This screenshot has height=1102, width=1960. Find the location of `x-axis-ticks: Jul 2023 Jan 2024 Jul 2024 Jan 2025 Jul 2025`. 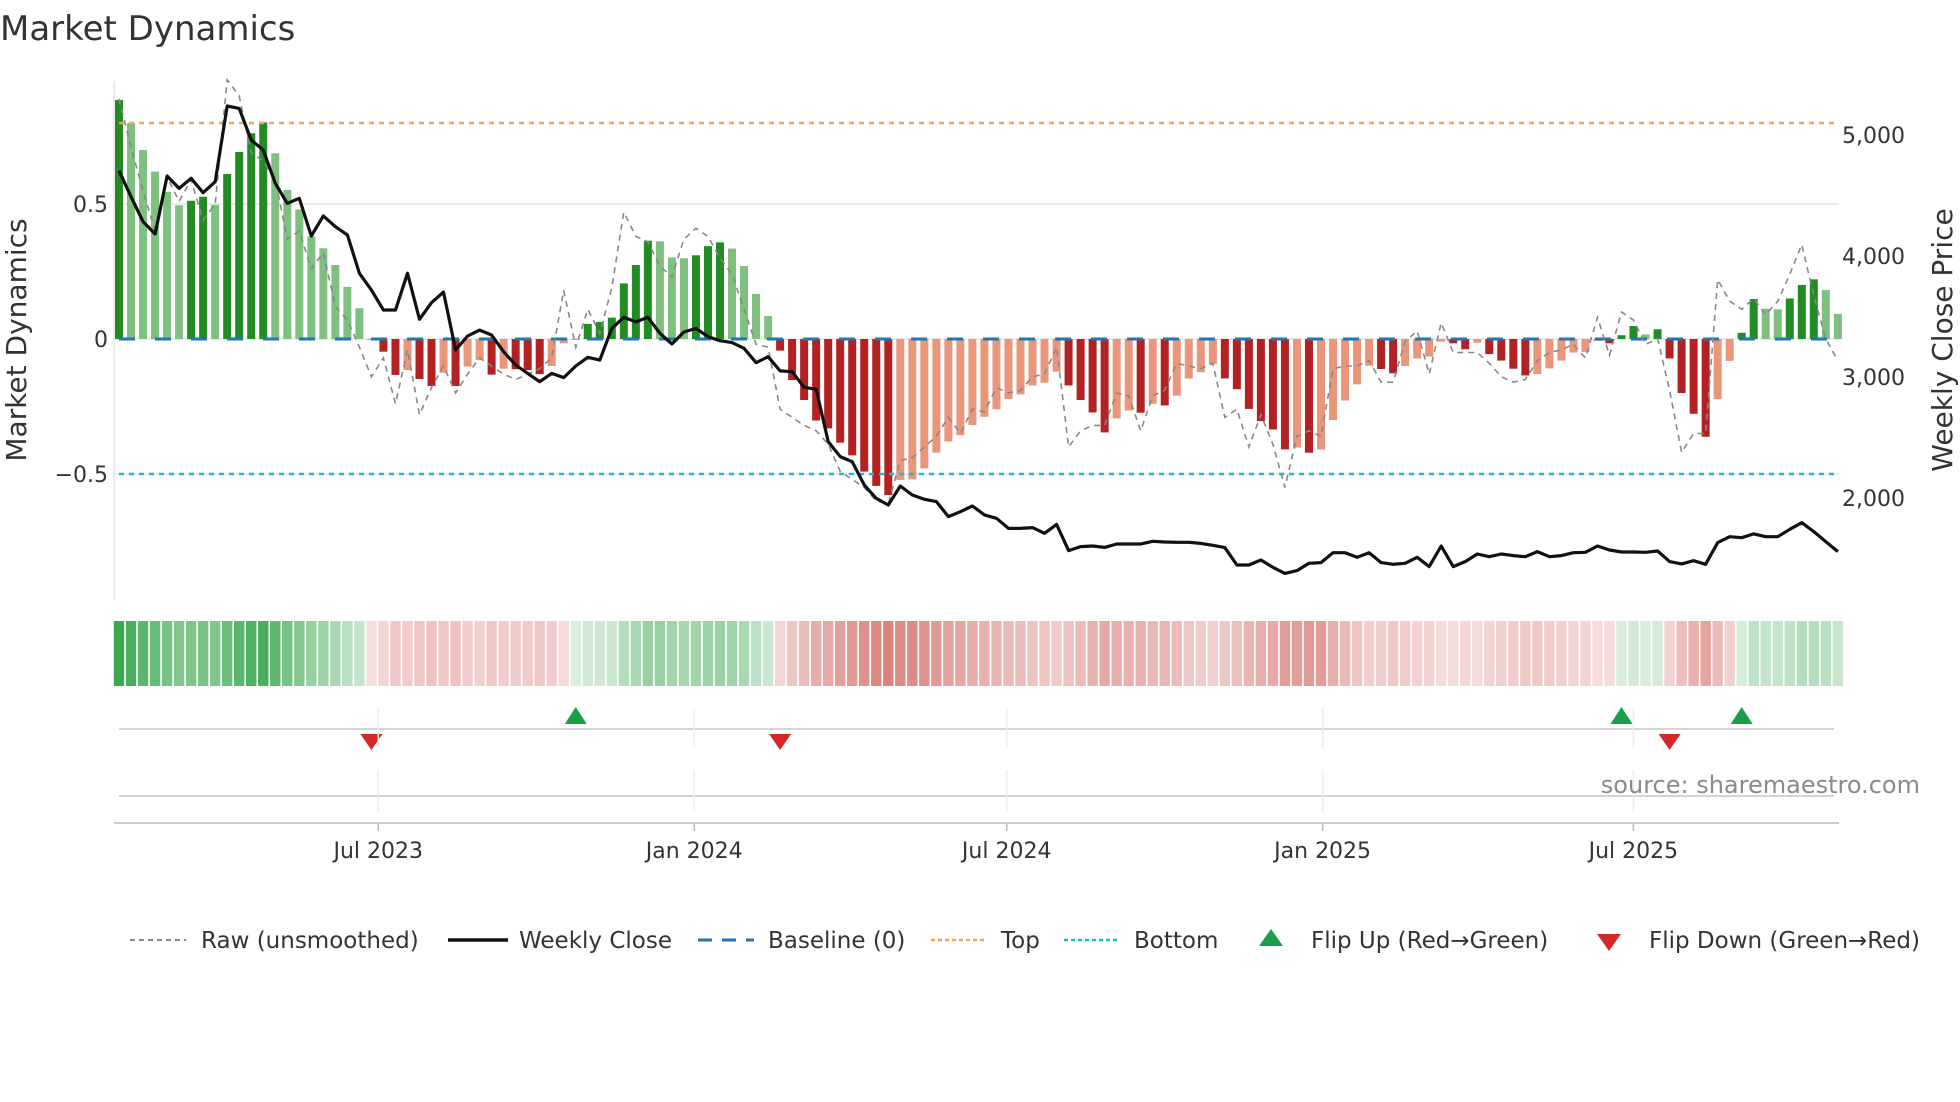

x-axis-ticks: Jul 2023 Jan 2024 Jul 2024 Jan 2025 Jul 2025 is located at coordinates (1005, 786).